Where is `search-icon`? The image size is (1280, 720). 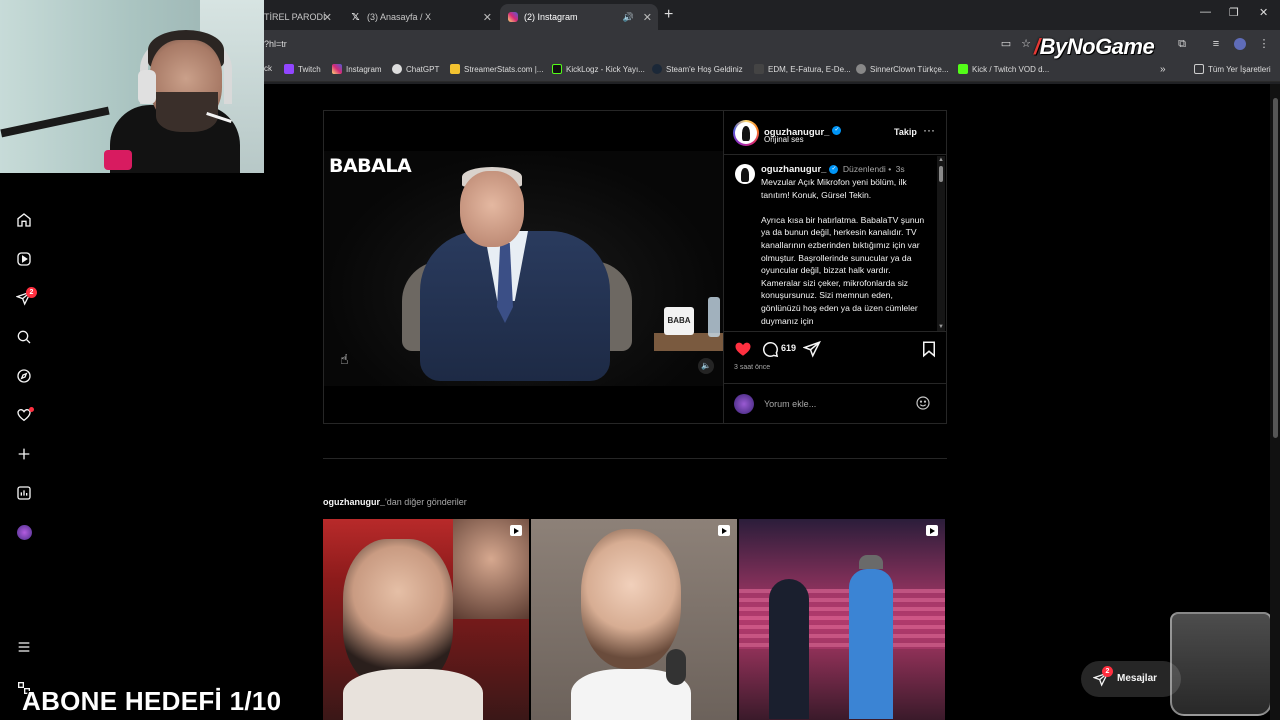 search-icon is located at coordinates (24, 337).